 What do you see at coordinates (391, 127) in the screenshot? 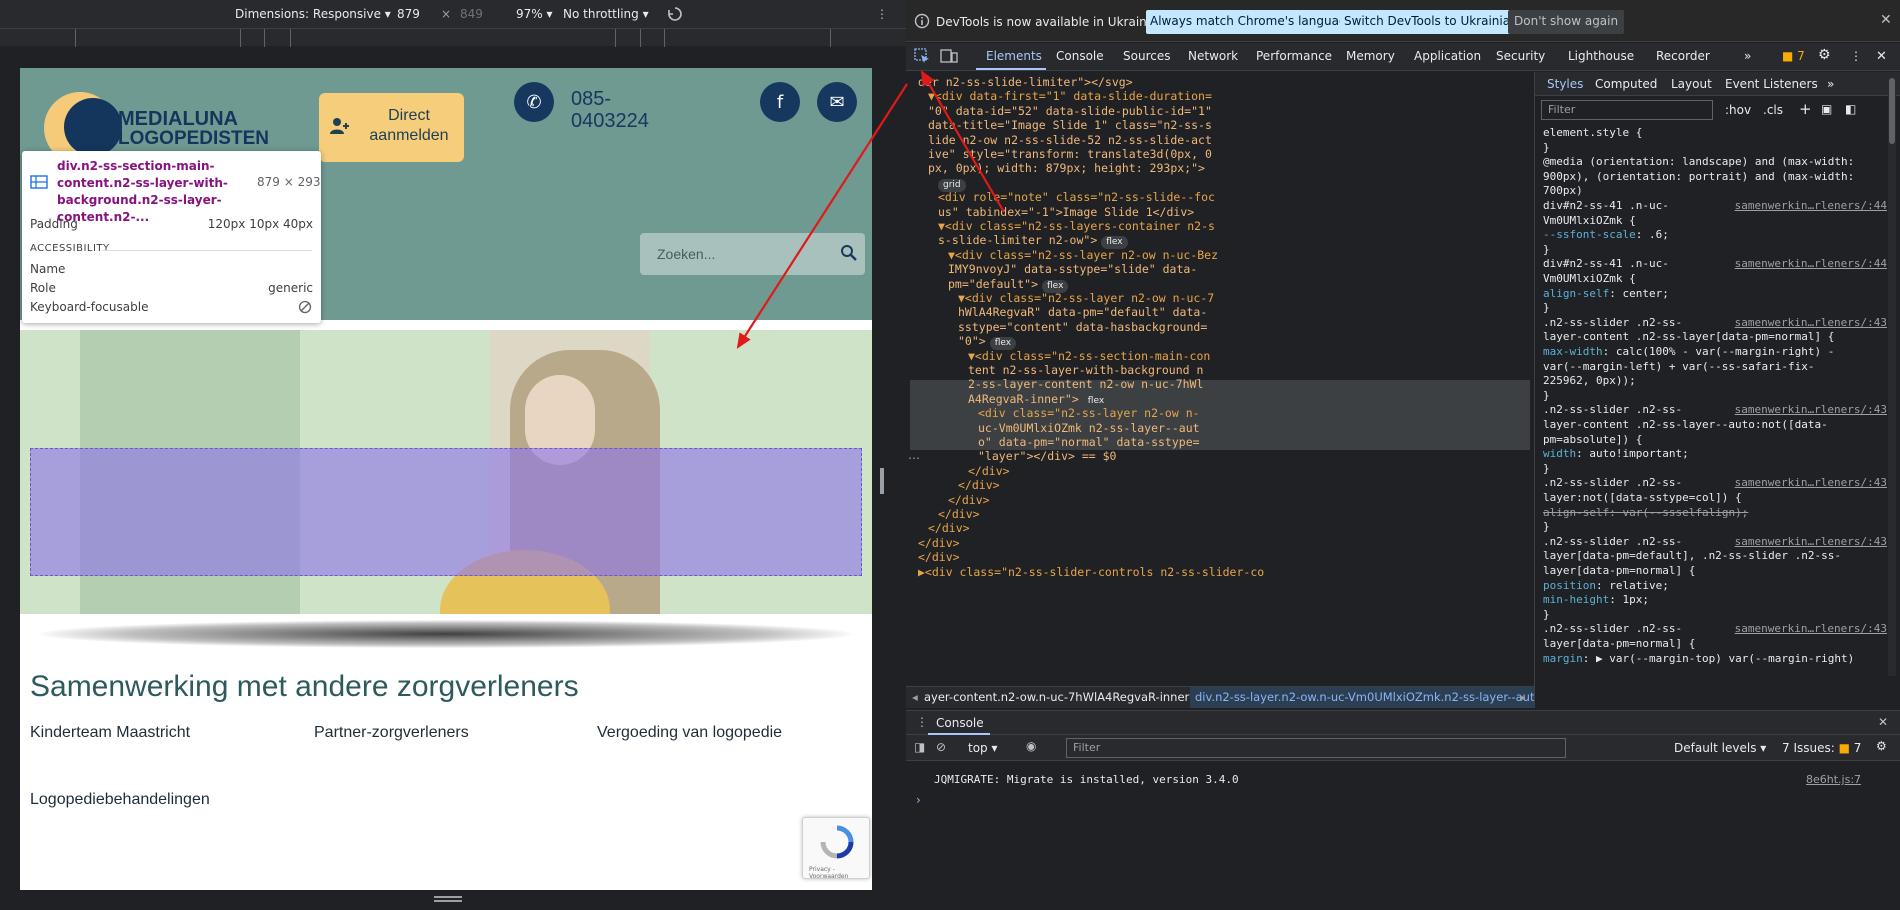
I see `direct-aanmelden-button: Direct aanmelden` at bounding box center [391, 127].